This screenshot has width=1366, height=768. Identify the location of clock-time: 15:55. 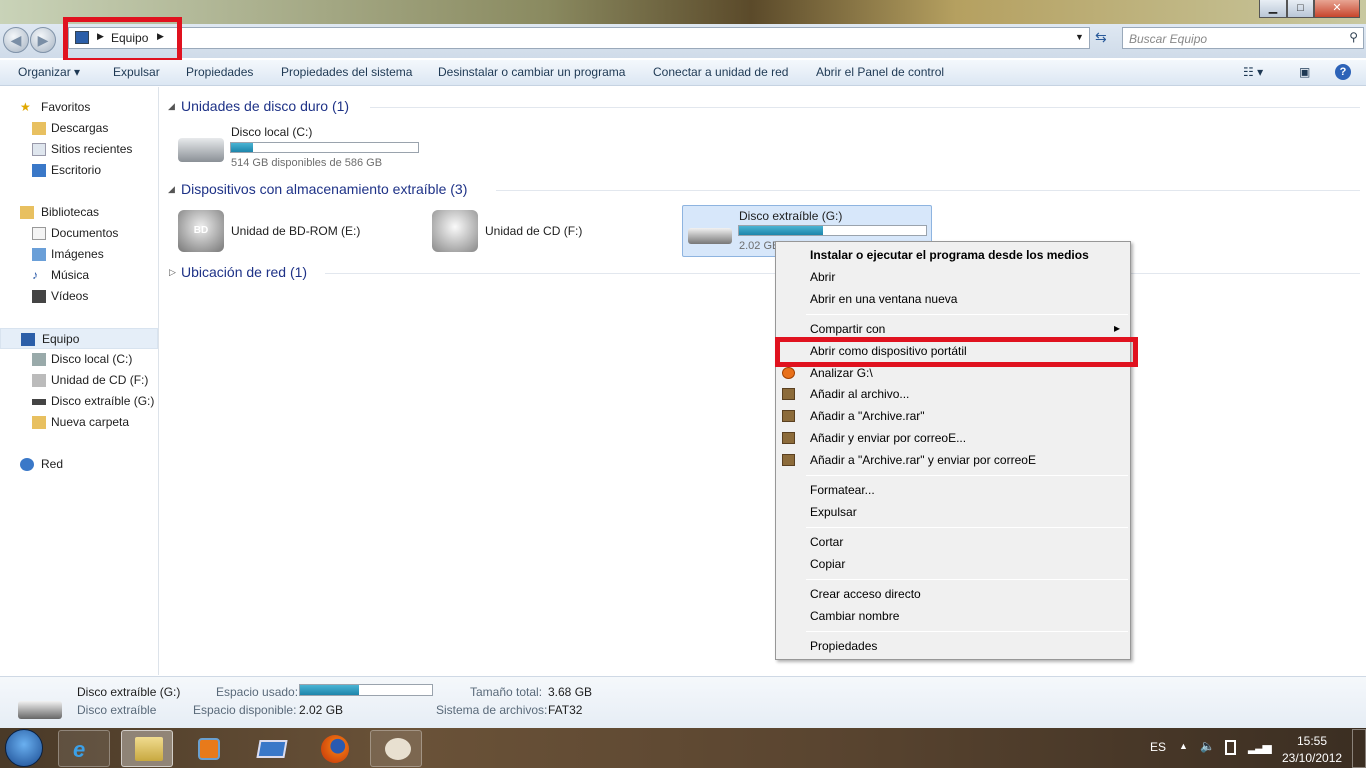
(1312, 741).